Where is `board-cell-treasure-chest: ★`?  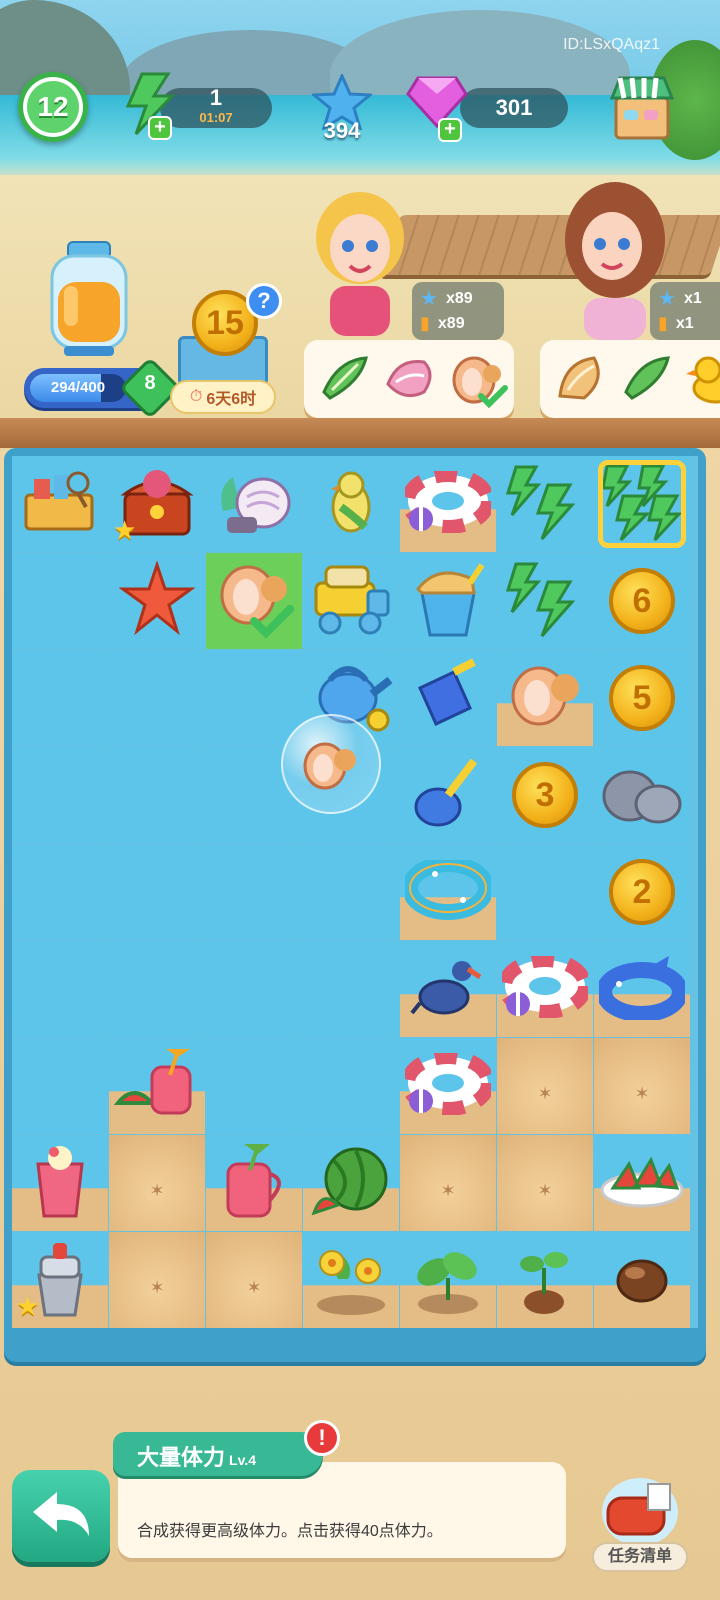
board-cell-treasure-chest: ★ is located at coordinates (157, 504).